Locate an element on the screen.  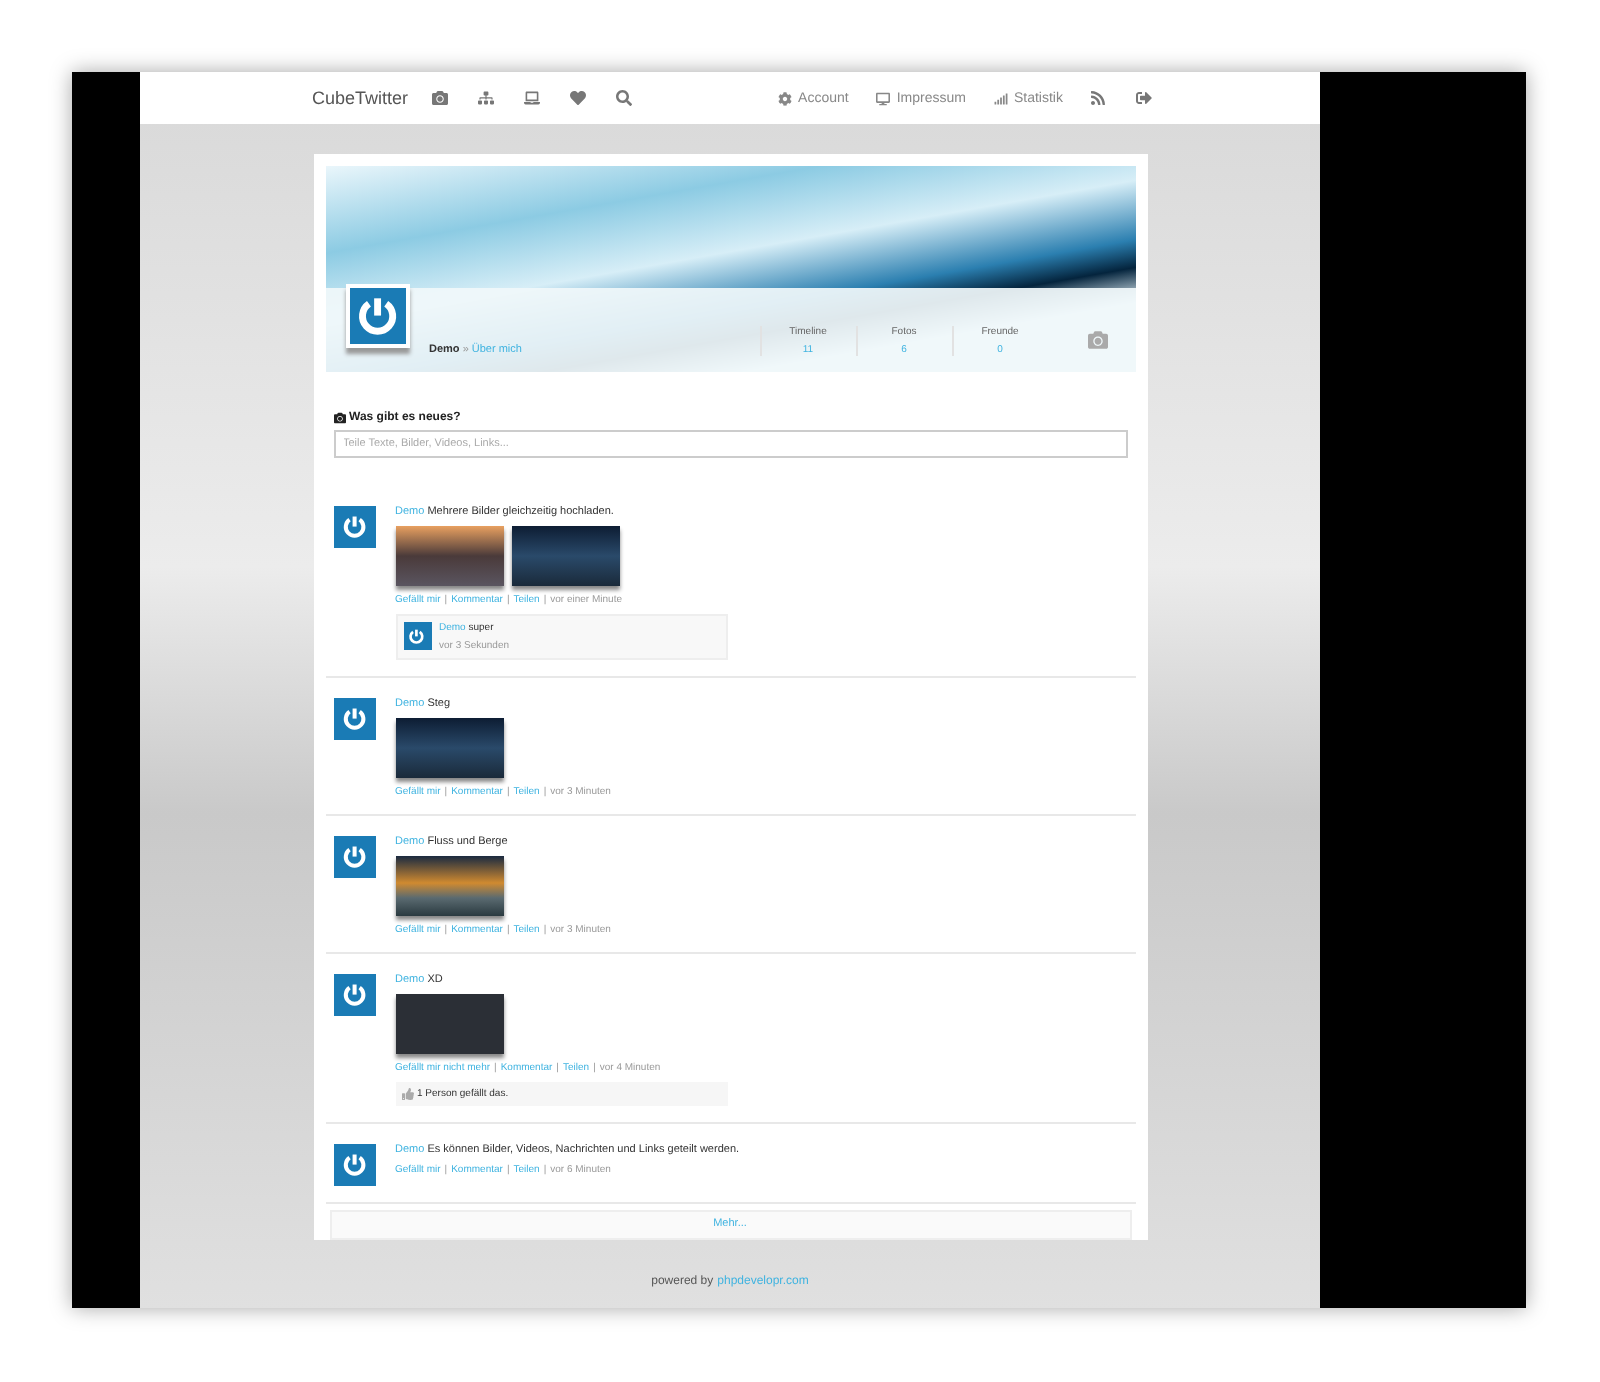
thumbs-up-icon is located at coordinates (407, 1093).